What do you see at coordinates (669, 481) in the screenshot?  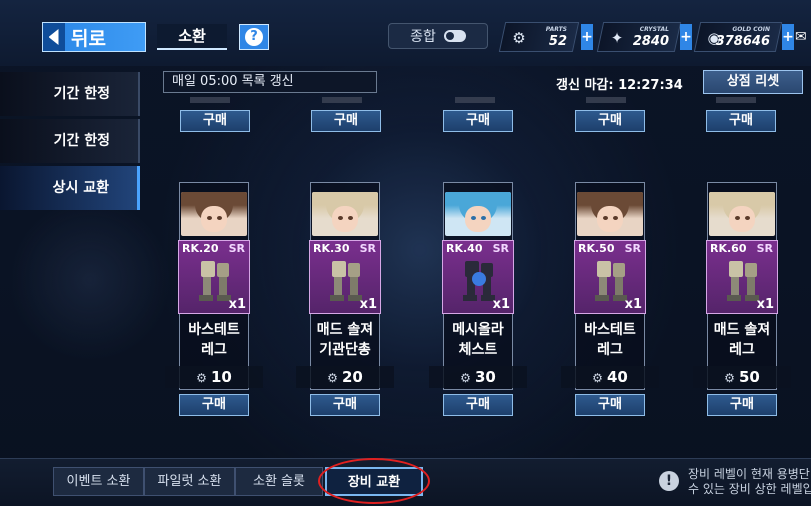 I see `warning-icon: !` at bounding box center [669, 481].